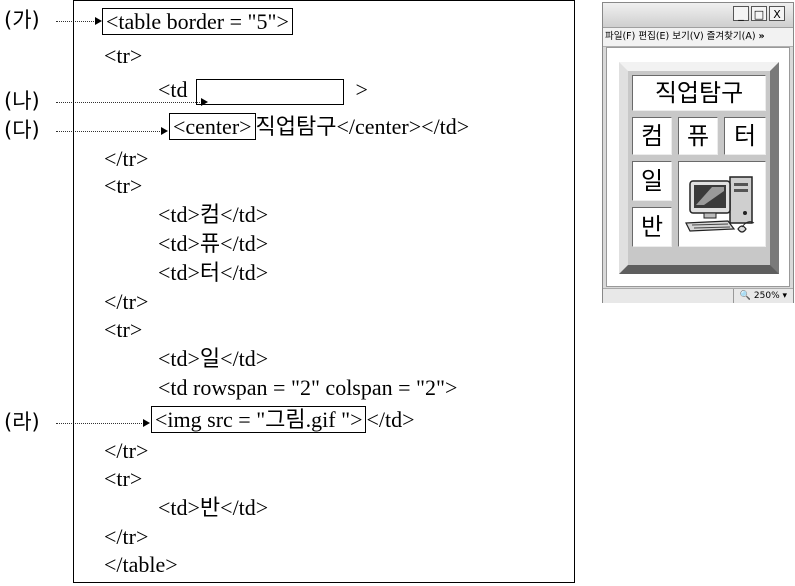 Image resolution: width=795 pixels, height=586 pixels. What do you see at coordinates (361, 89) in the screenshot?
I see `code-td-open-end: >` at bounding box center [361, 89].